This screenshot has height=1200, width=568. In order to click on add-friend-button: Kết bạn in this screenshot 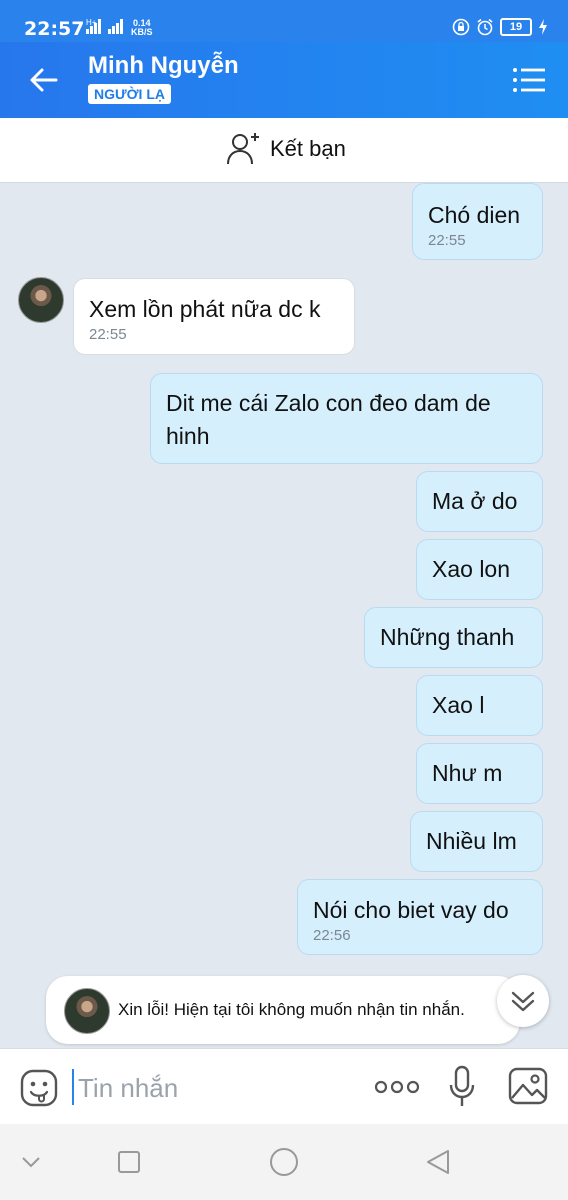, I will do `click(286, 149)`.